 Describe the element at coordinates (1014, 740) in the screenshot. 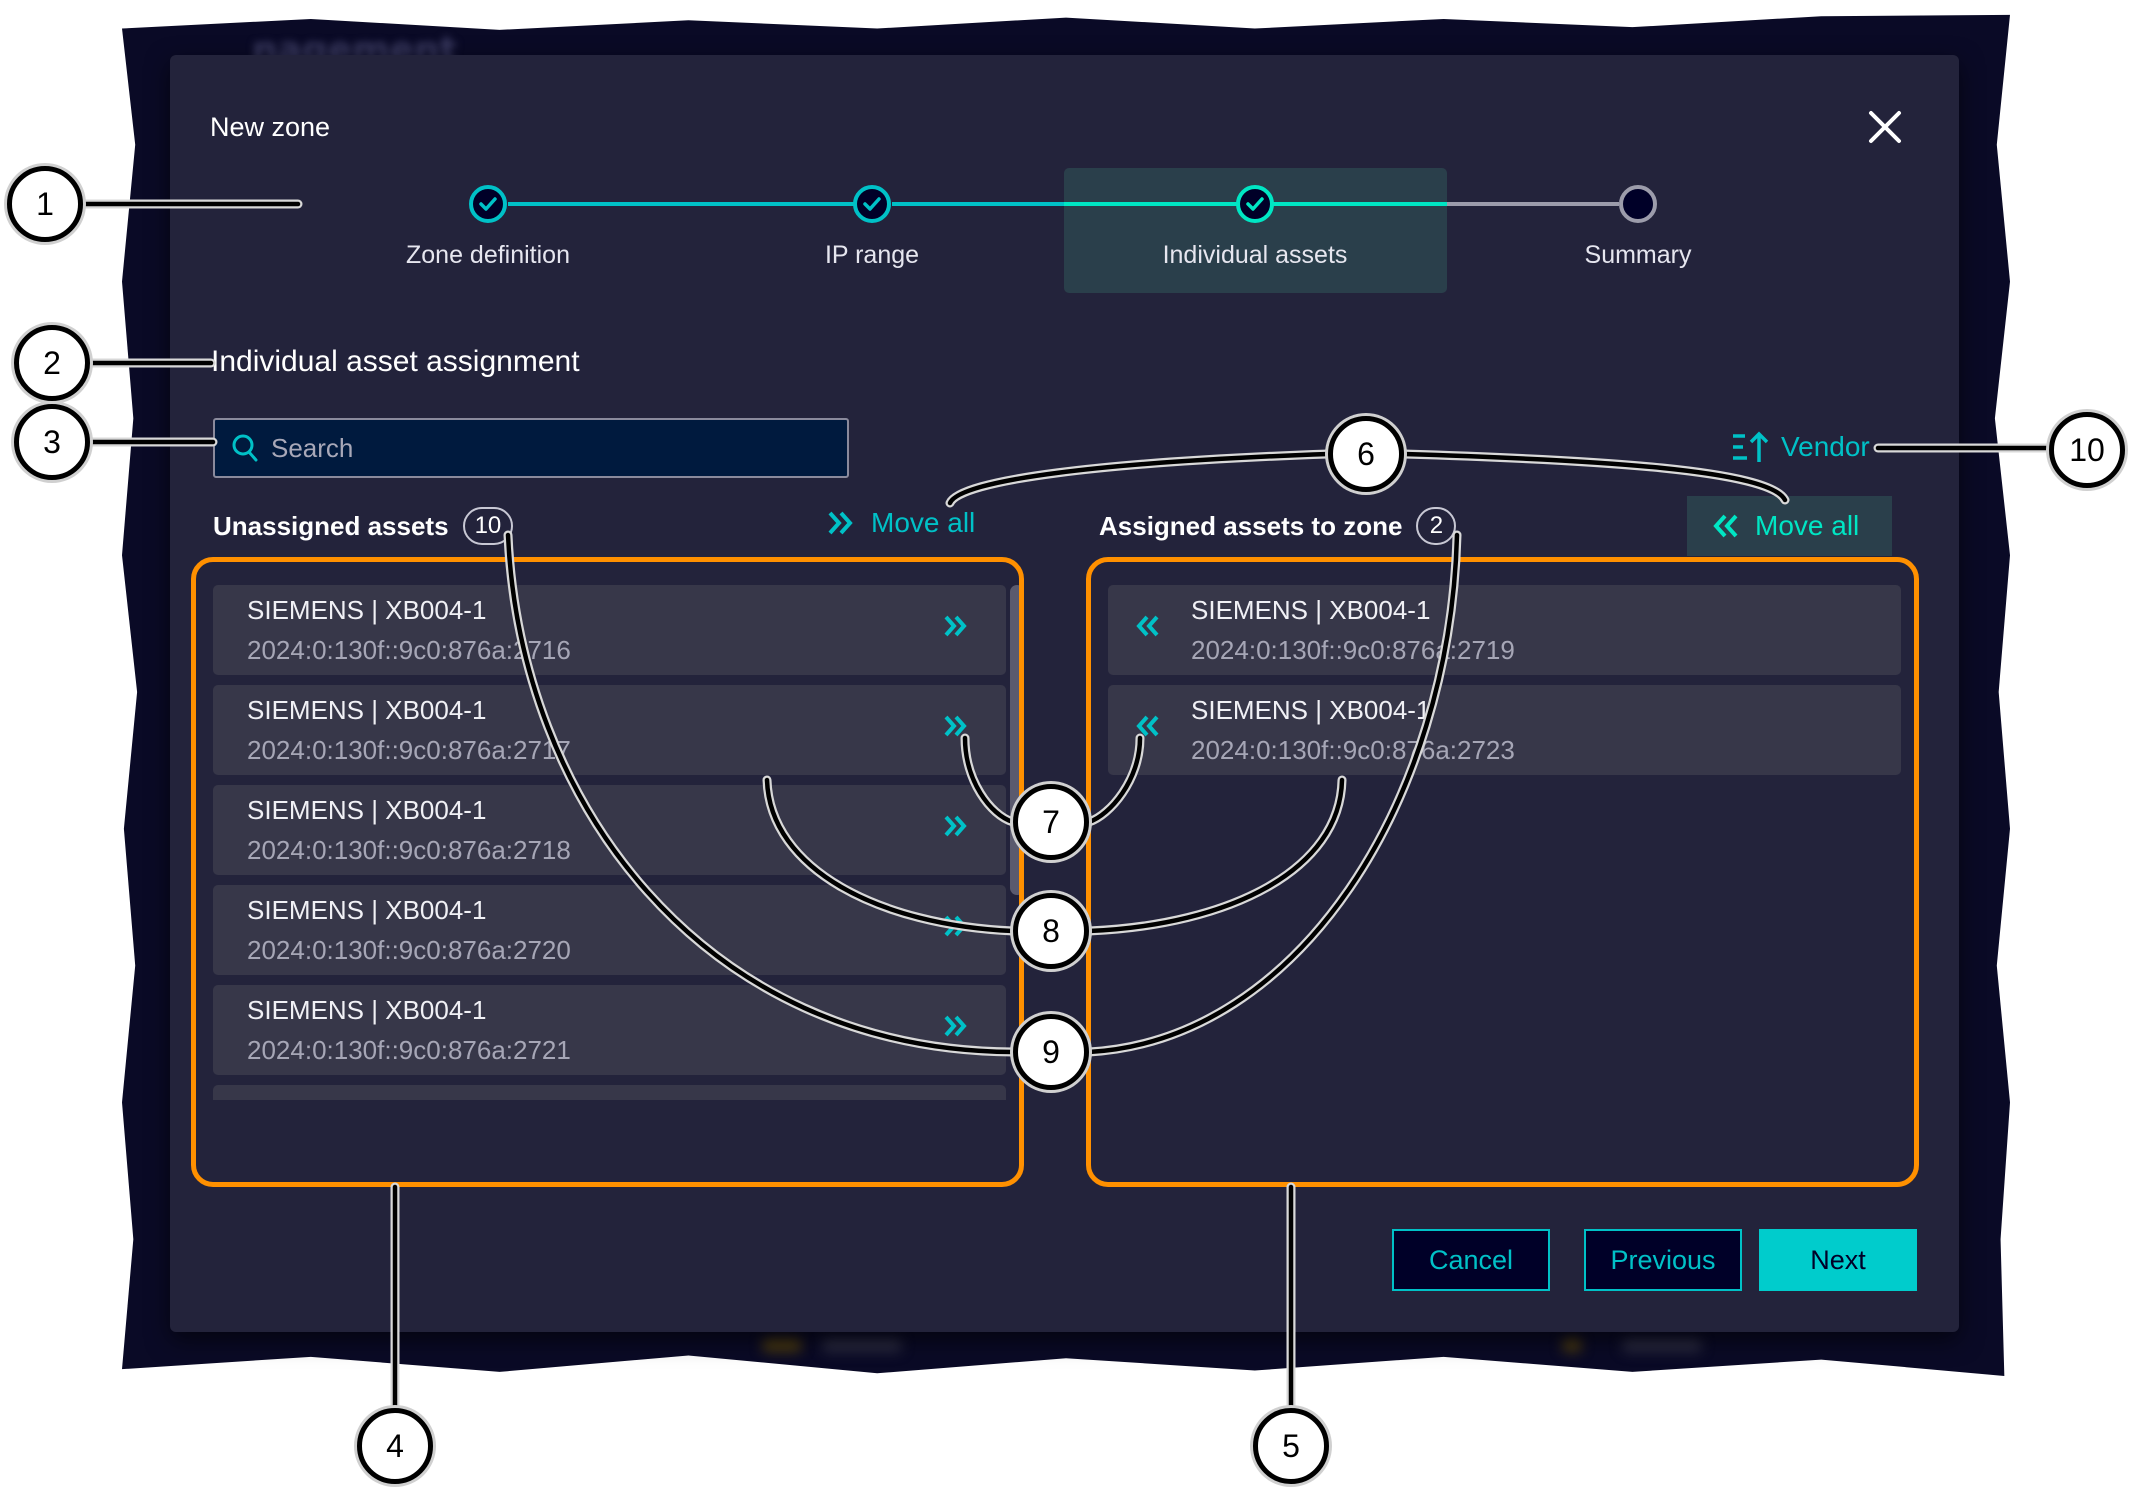

I see `list-scrollbar` at that location.